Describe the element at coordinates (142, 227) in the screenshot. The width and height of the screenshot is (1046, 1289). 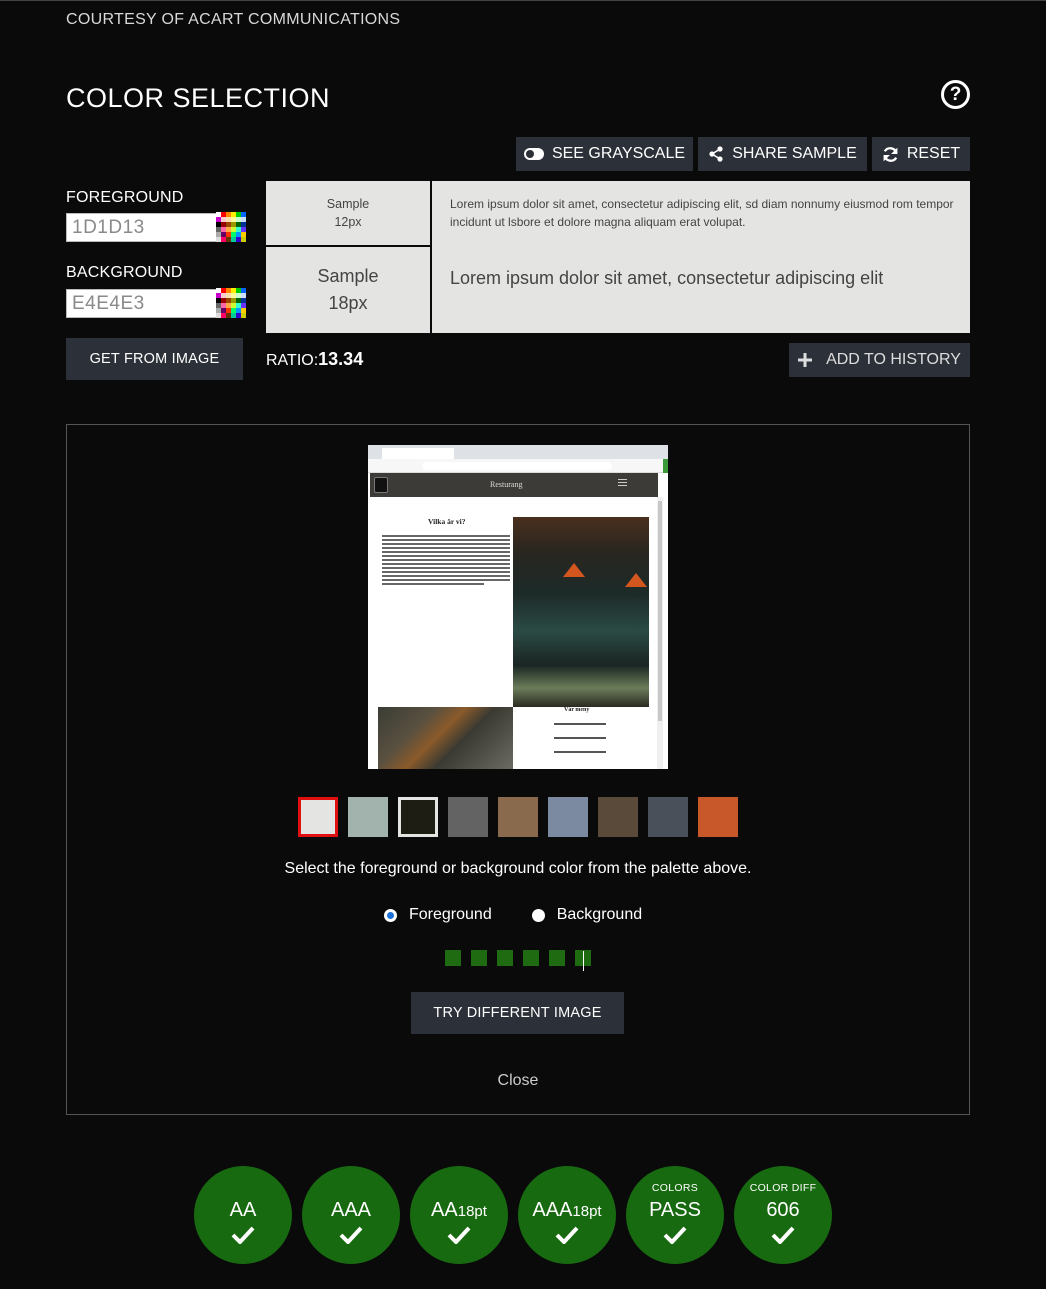
I see `foreground-input` at that location.